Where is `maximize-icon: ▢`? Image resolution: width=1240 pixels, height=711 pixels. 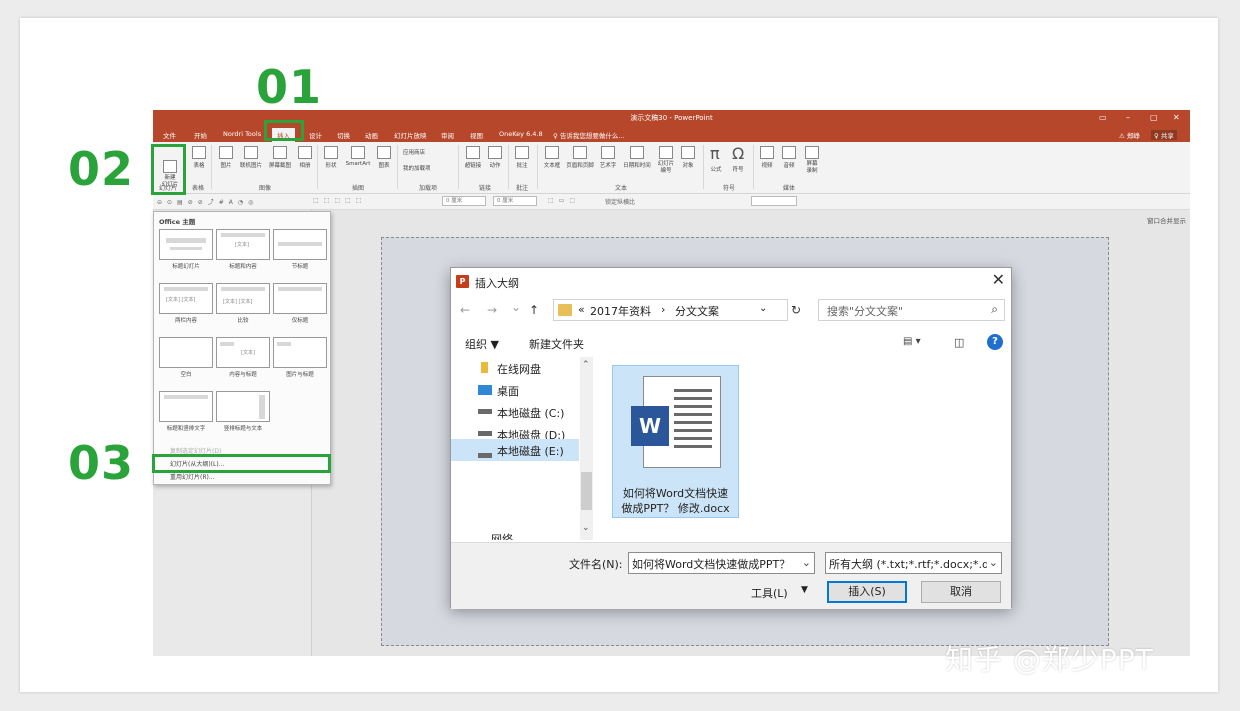
maximize-icon: ▢ is located at coordinates (1154, 117).